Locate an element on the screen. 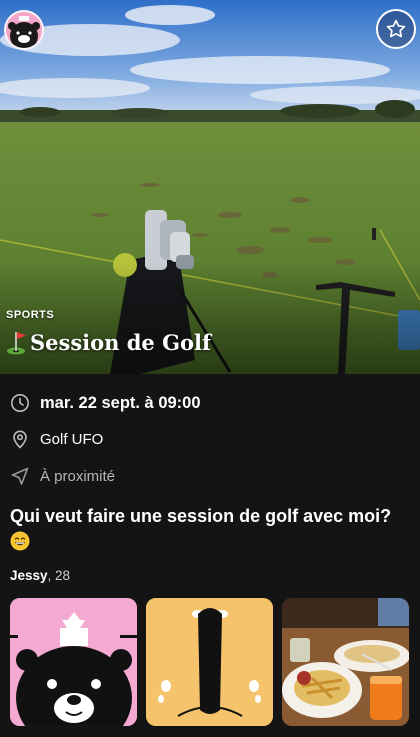 Image resolution: width=420 pixels, height=737 pixels. event-distance: À proximité is located at coordinates (78, 476).